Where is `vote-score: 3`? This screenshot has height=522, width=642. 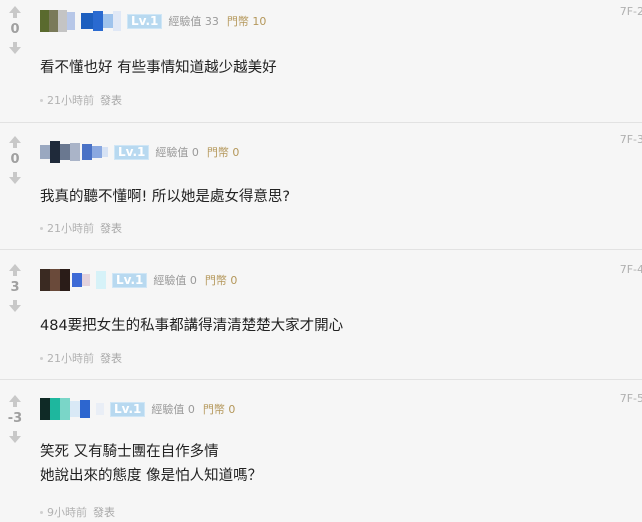
vote-score: 3 is located at coordinates (15, 287).